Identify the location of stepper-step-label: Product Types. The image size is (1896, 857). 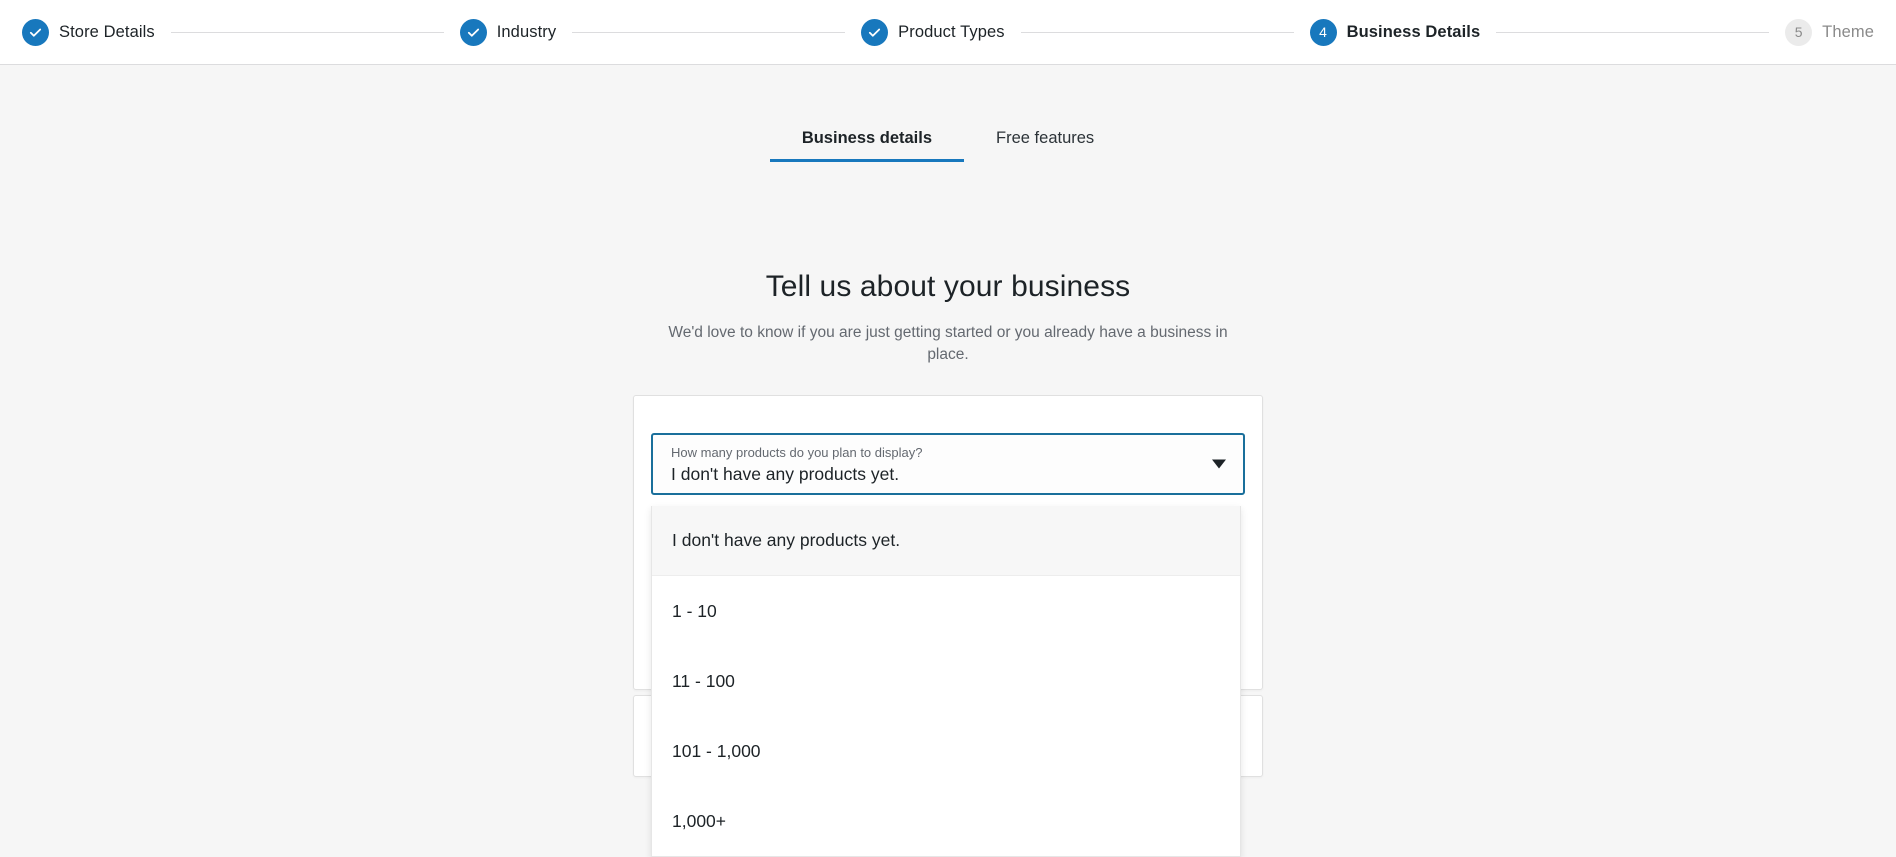
(951, 31).